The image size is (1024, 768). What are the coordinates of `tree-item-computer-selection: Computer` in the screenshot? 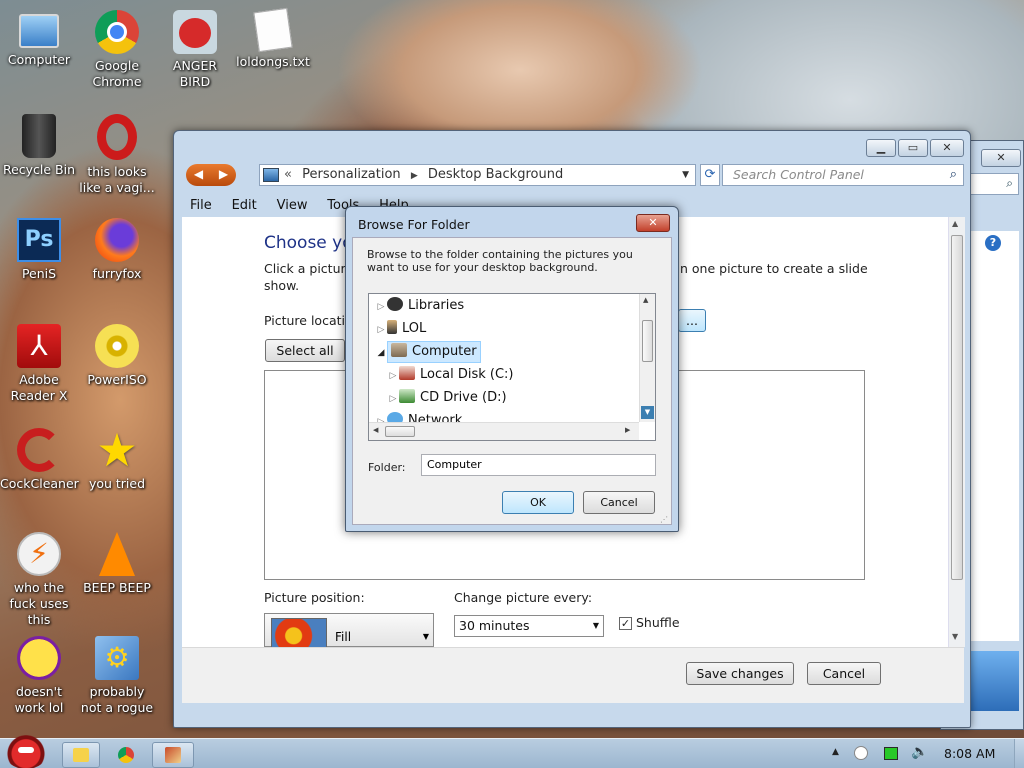 It's located at (434, 352).